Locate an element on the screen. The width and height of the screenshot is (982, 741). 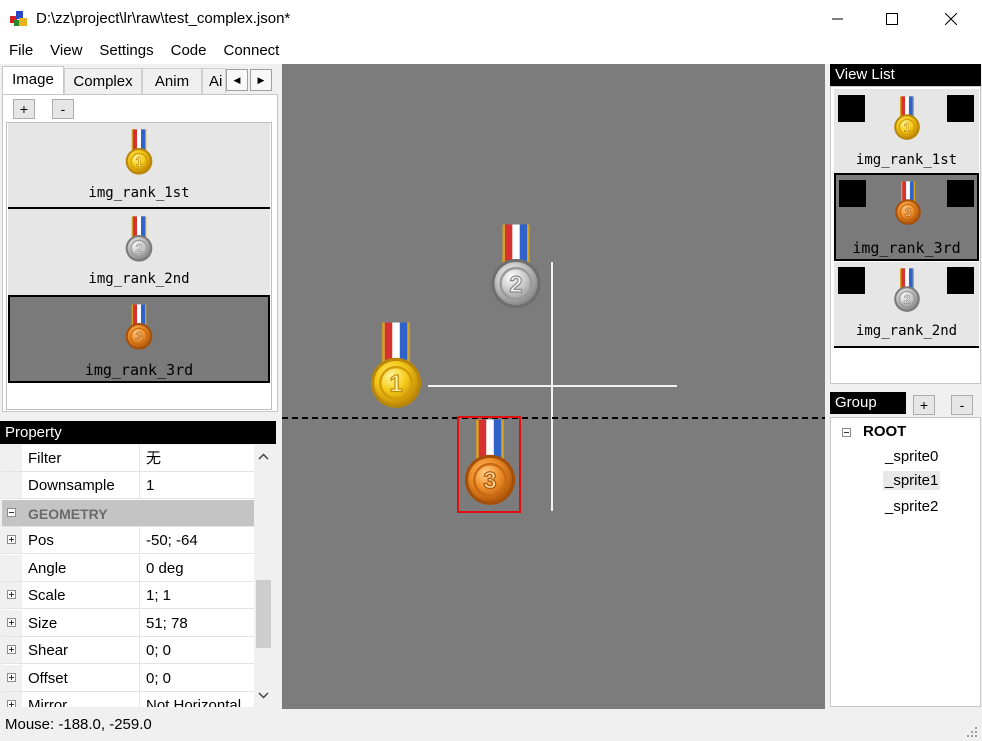
property-group-geometry: GEOMETRY is located at coordinates (128, 513).